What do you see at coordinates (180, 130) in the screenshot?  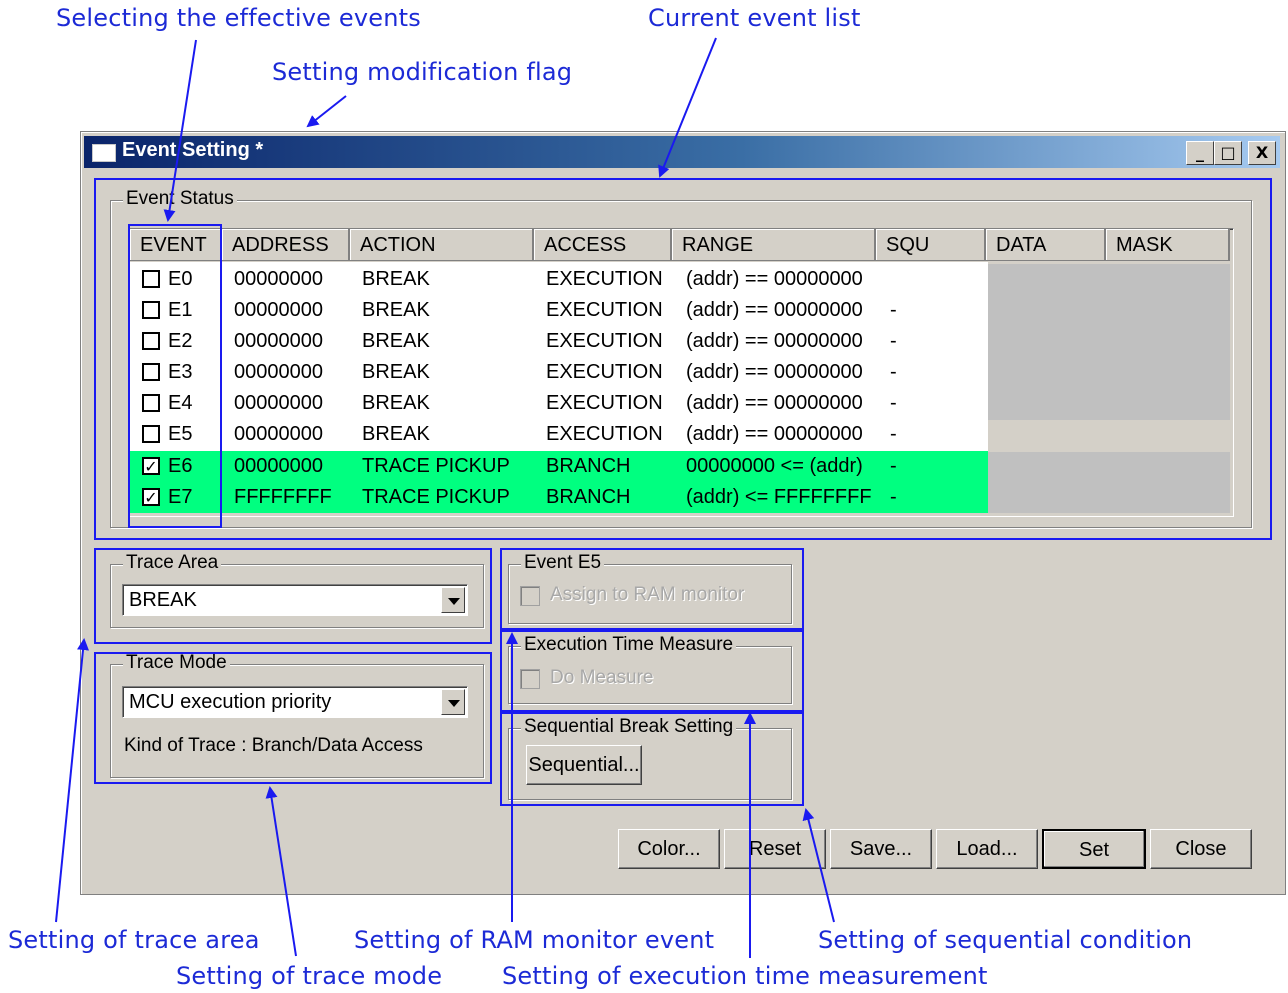 I see `arrow-effective-events` at bounding box center [180, 130].